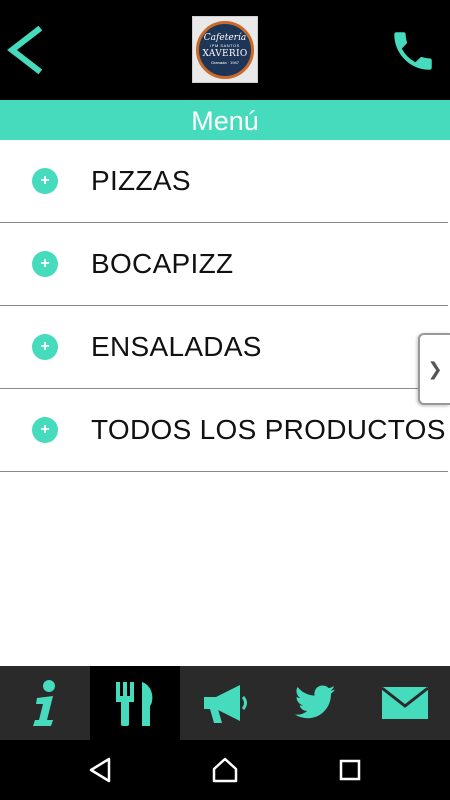 Image resolution: width=450 pixels, height=800 pixels. I want to click on menu-item-label: TODOS LOS PRODUCTOS, so click(268, 429).